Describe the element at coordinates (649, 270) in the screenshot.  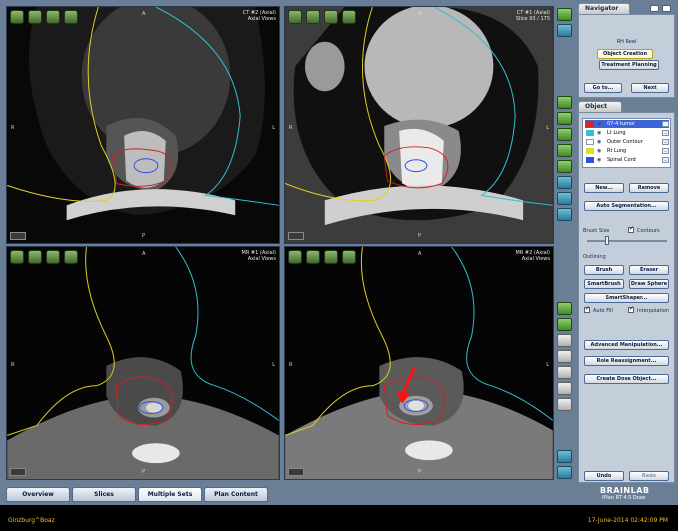
I see `eraser-button: Eraser` at that location.